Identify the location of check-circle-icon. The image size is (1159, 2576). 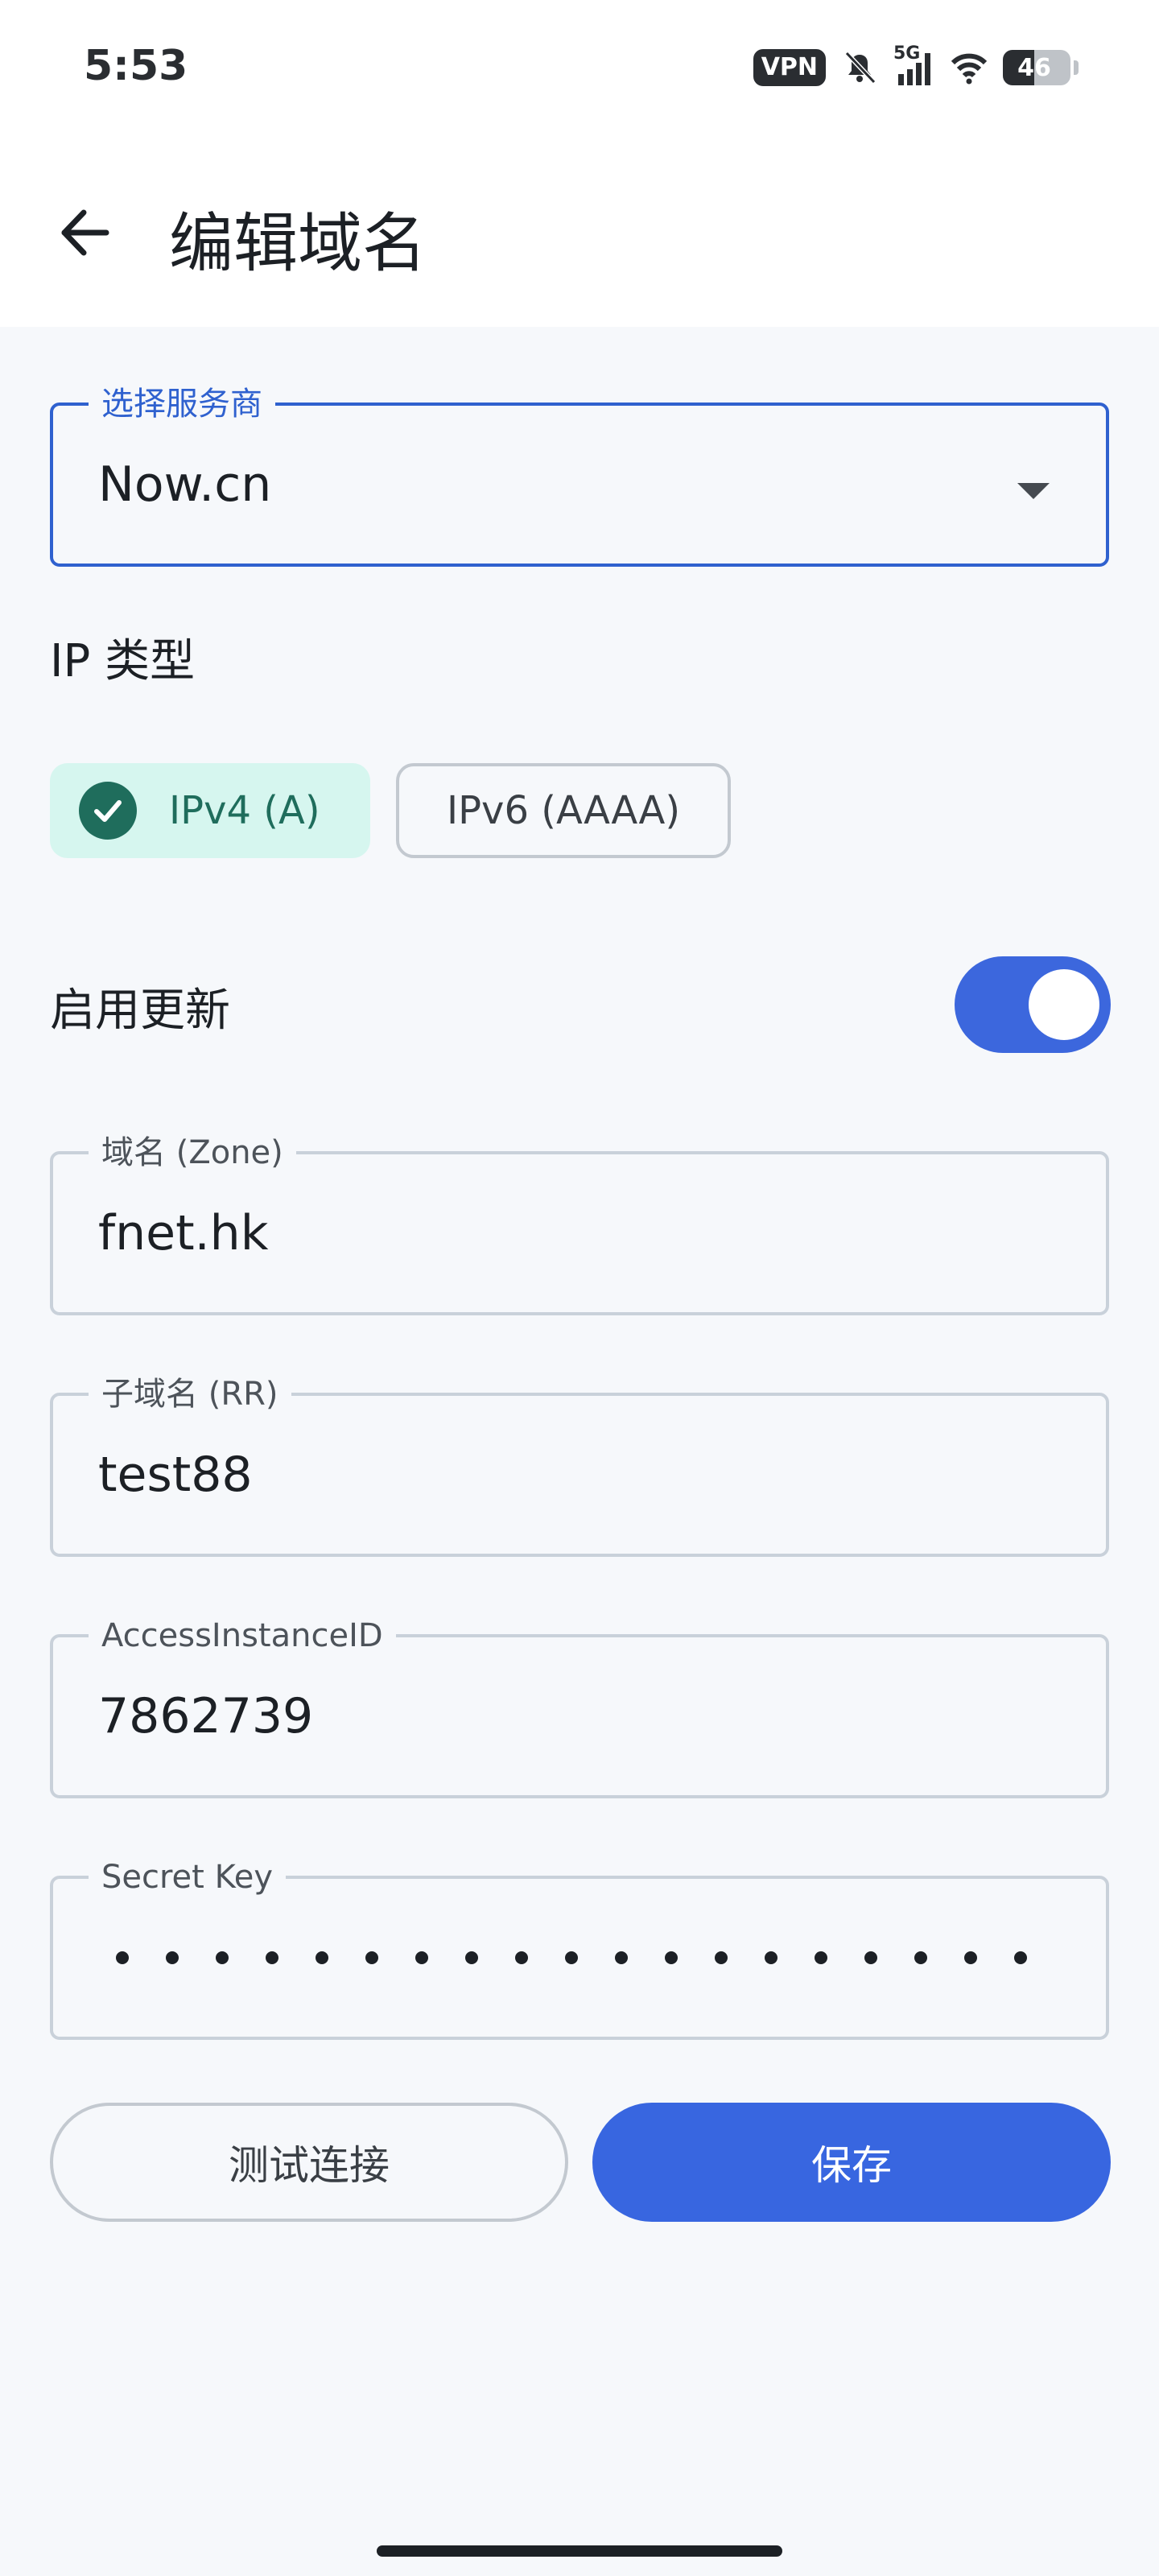
(108, 811).